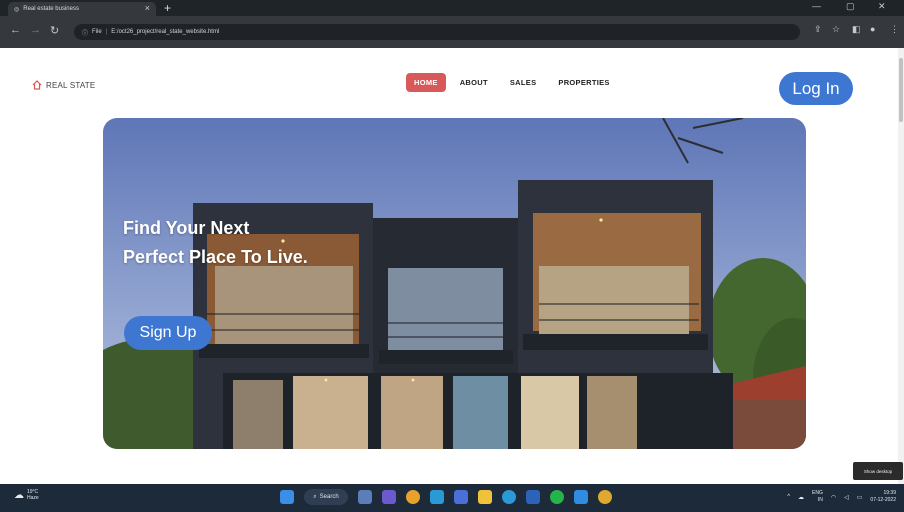  Describe the element at coordinates (215, 242) in the screenshot. I see `hero-title: Find Your Next Perfect Place To Live.` at that location.